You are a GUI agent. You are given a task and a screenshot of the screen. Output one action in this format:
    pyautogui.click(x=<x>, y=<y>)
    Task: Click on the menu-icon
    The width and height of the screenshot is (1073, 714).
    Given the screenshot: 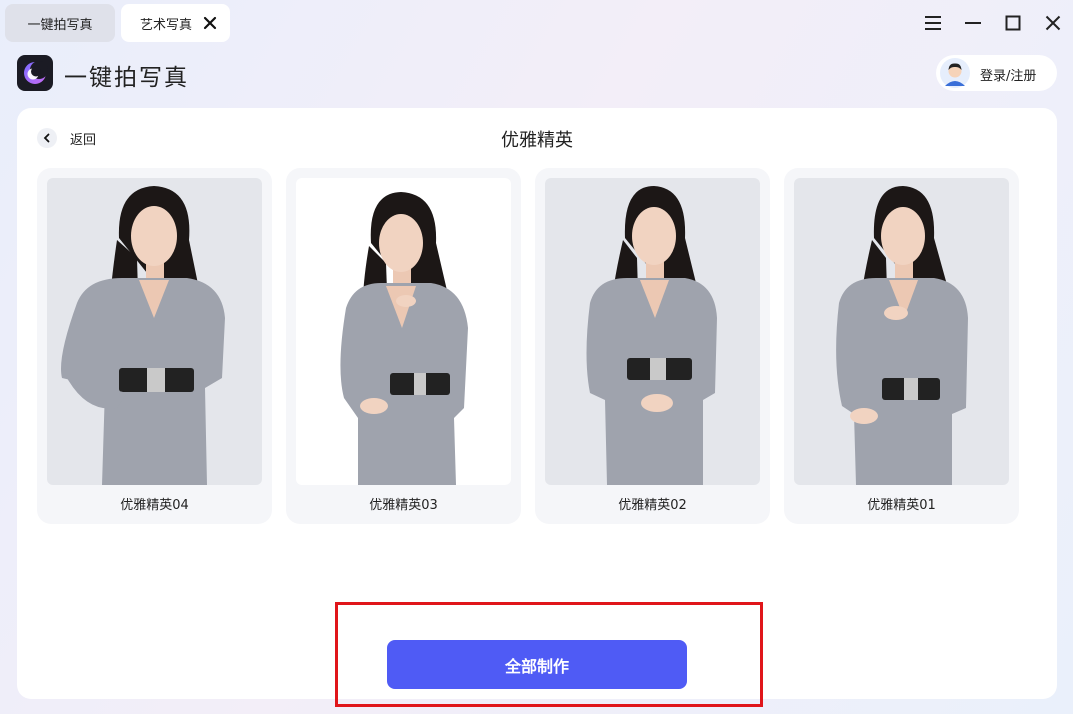 What is the action you would take?
    pyautogui.click(x=933, y=23)
    